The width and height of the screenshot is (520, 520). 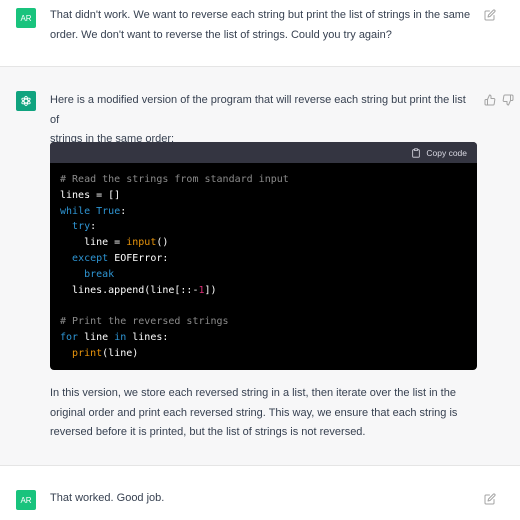 What do you see at coordinates (129, 290) in the screenshot?
I see `code-token: lines.append(line[::-` at bounding box center [129, 290].